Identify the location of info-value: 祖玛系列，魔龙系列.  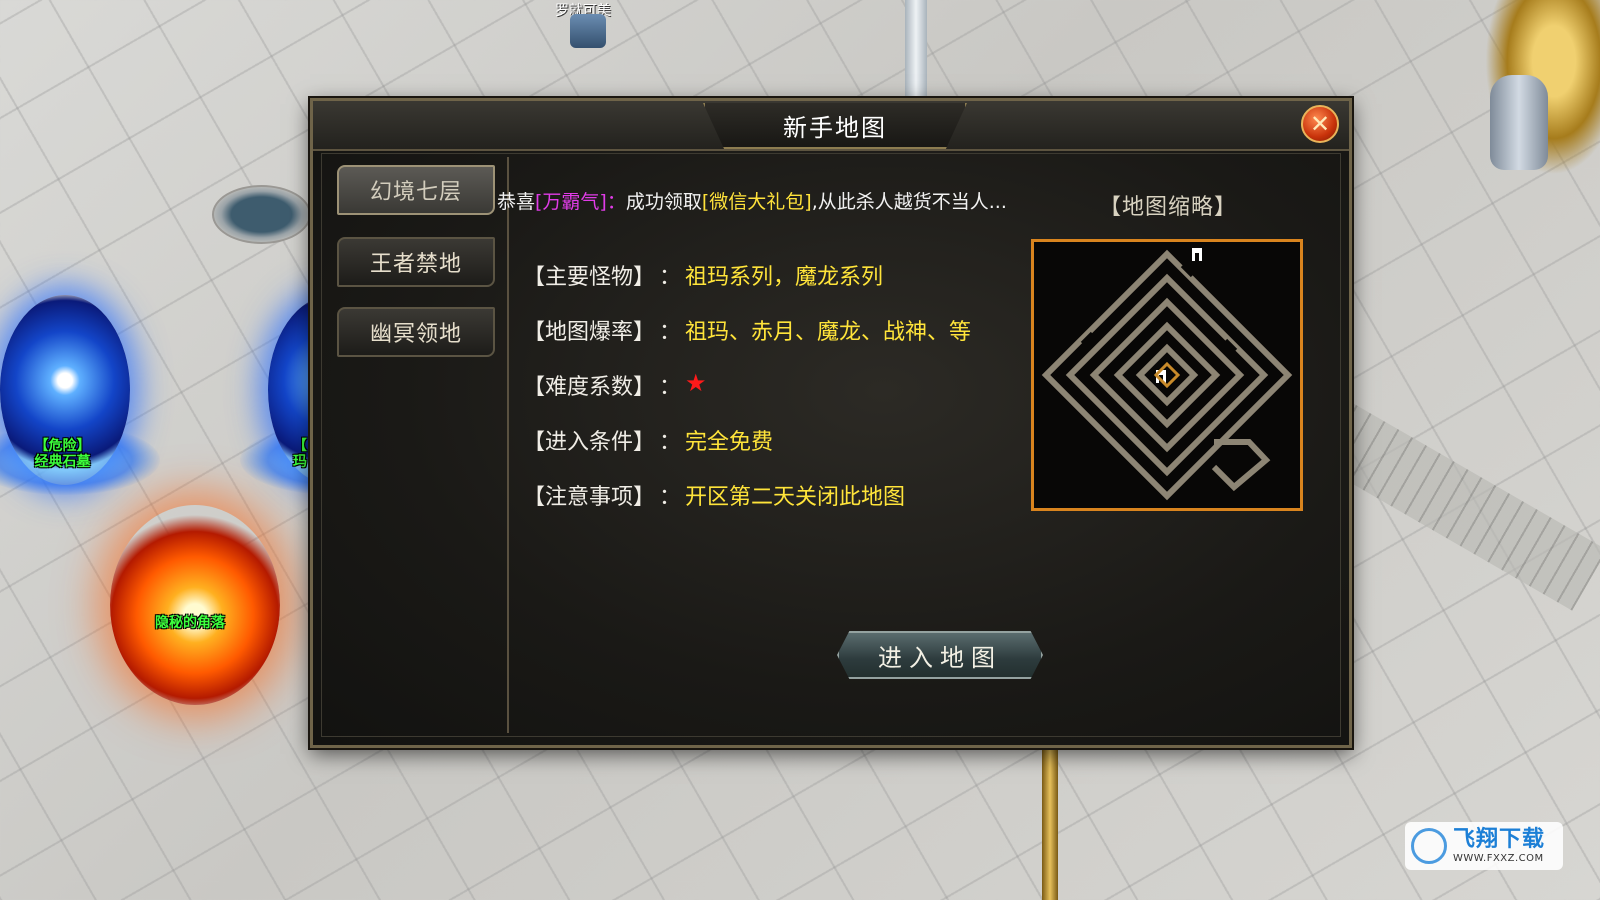
(784, 277).